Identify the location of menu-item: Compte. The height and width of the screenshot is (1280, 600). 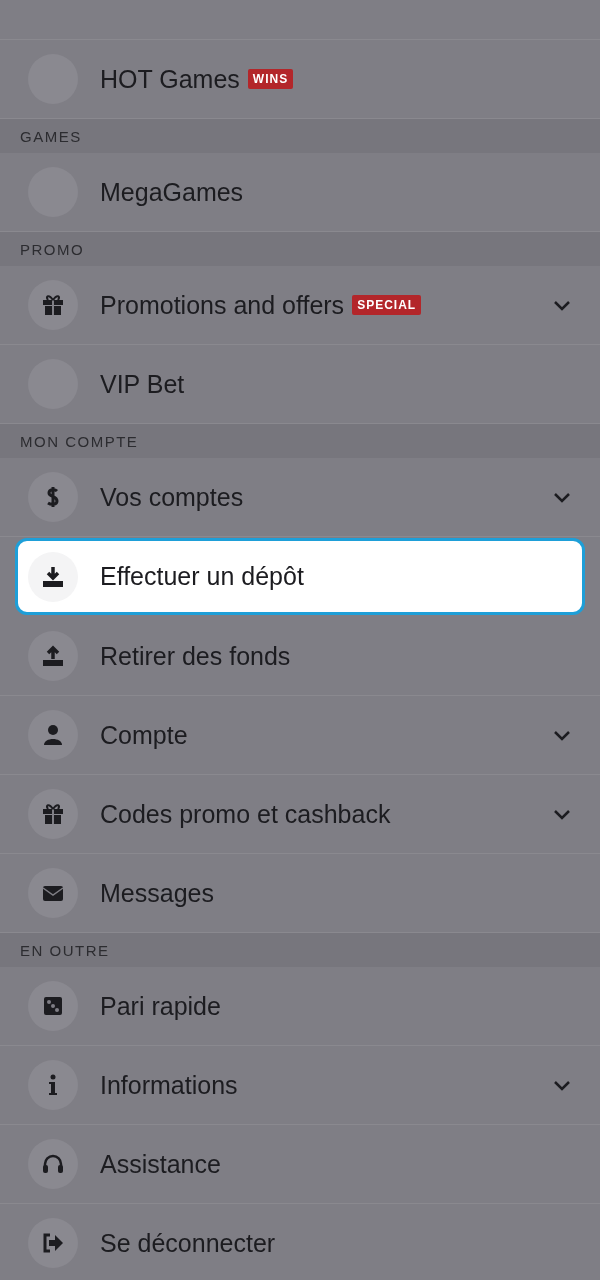
(300, 735).